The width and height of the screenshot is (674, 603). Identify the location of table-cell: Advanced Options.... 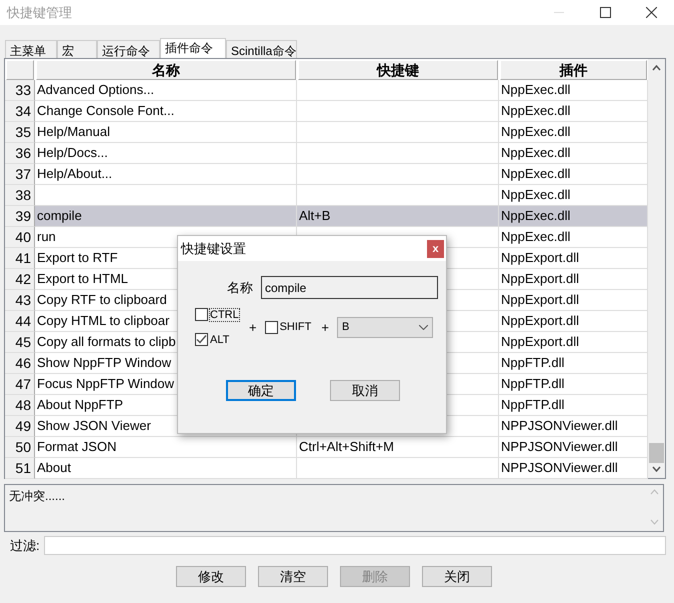
(166, 90).